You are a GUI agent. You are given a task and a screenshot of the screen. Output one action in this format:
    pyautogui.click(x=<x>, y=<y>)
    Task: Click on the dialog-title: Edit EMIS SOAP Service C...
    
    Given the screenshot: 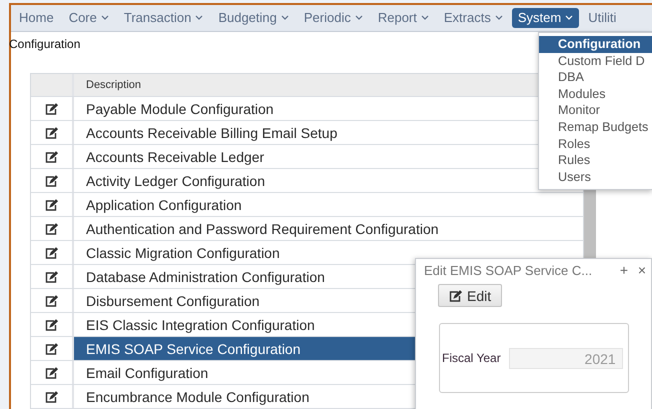 What is the action you would take?
    pyautogui.click(x=509, y=270)
    